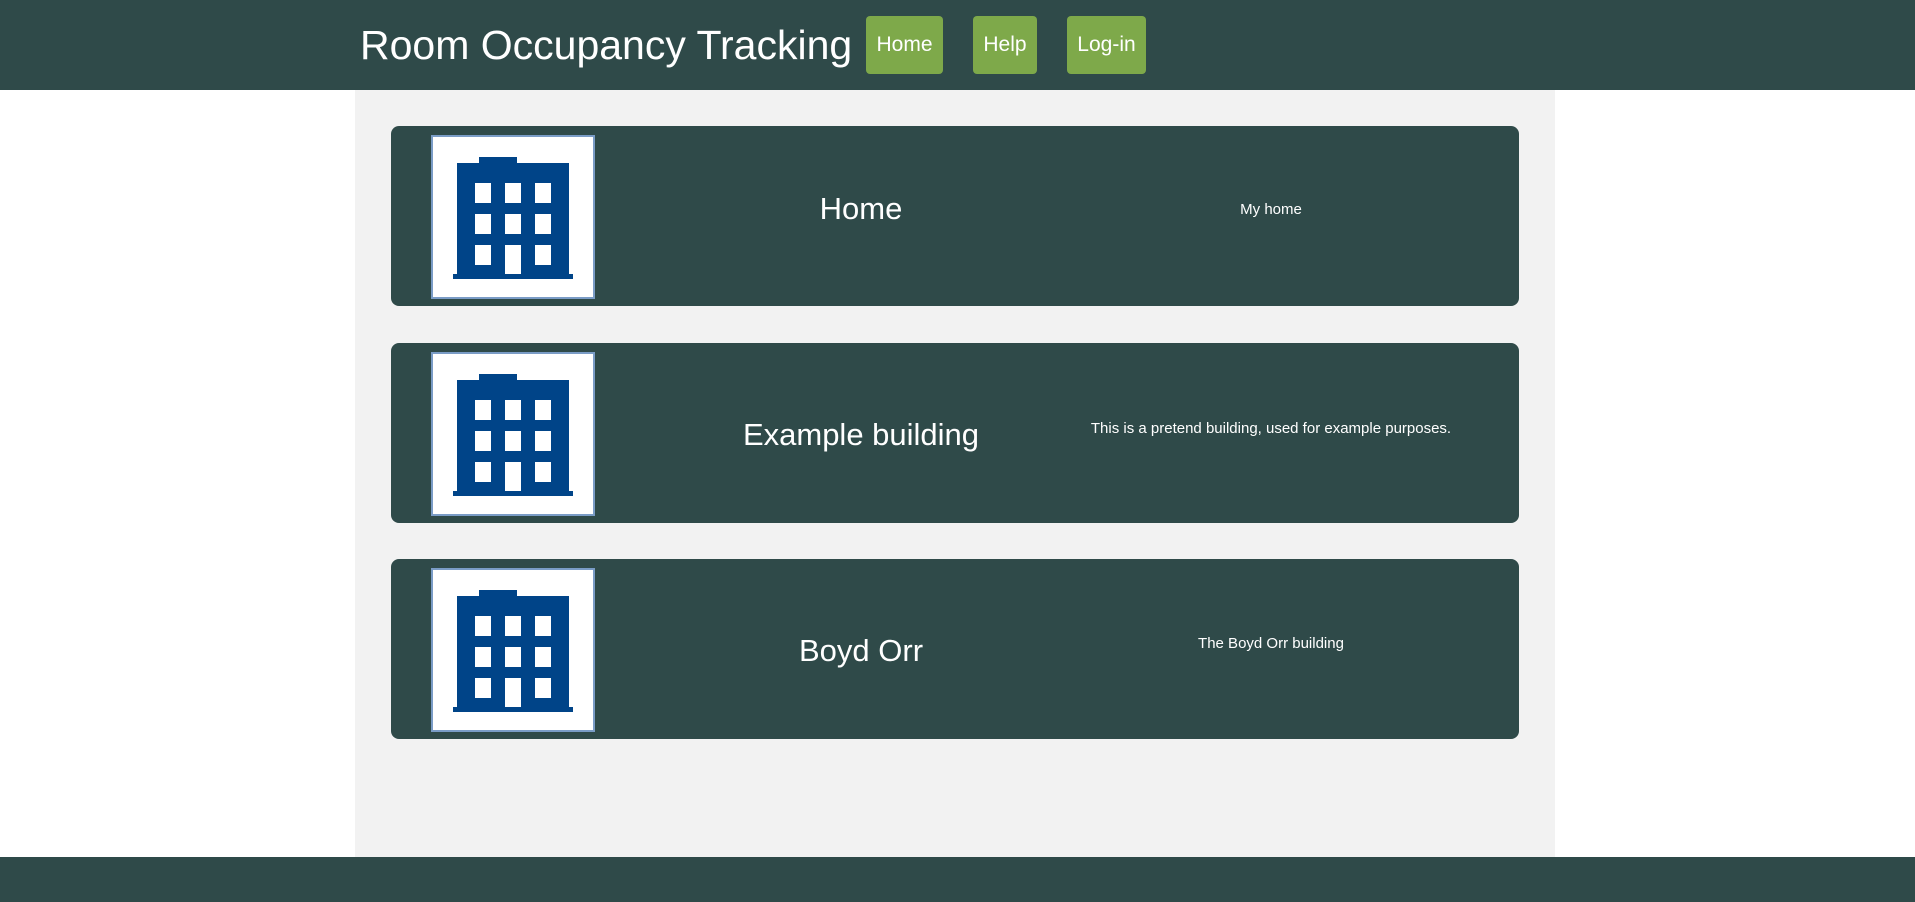 The width and height of the screenshot is (1915, 902). I want to click on building-description: The Boyd Orr building, so click(1271, 643).